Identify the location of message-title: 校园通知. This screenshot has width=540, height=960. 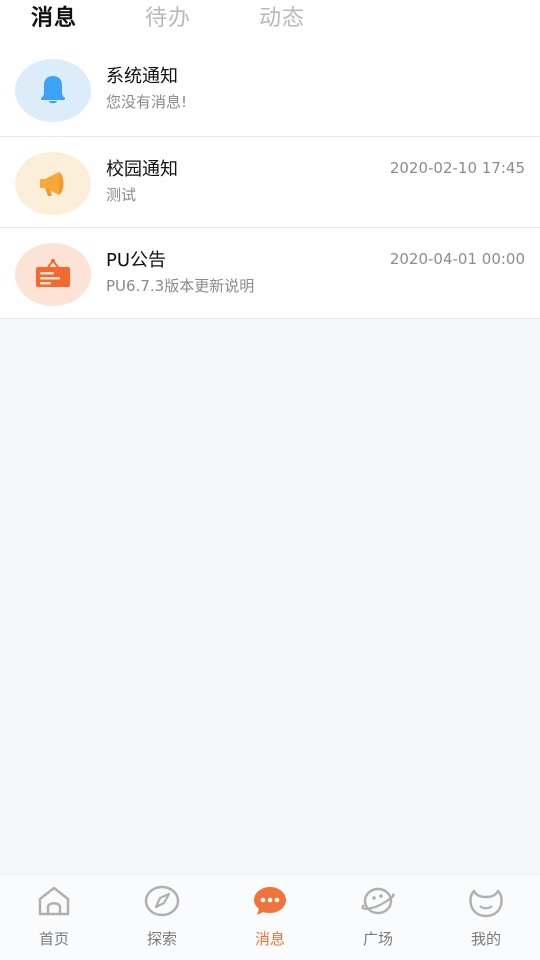
(142, 169).